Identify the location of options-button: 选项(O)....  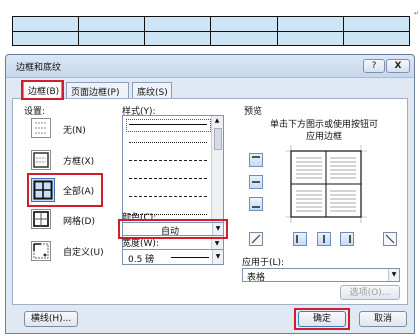
(370, 292).